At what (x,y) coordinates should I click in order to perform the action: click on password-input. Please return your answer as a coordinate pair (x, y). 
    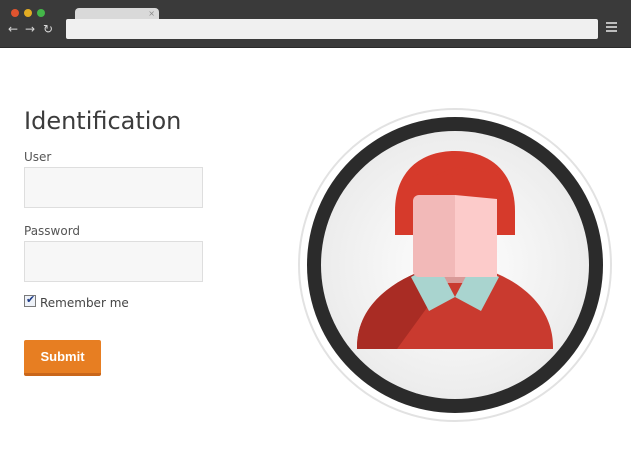
    Looking at the image, I should click on (113, 261).